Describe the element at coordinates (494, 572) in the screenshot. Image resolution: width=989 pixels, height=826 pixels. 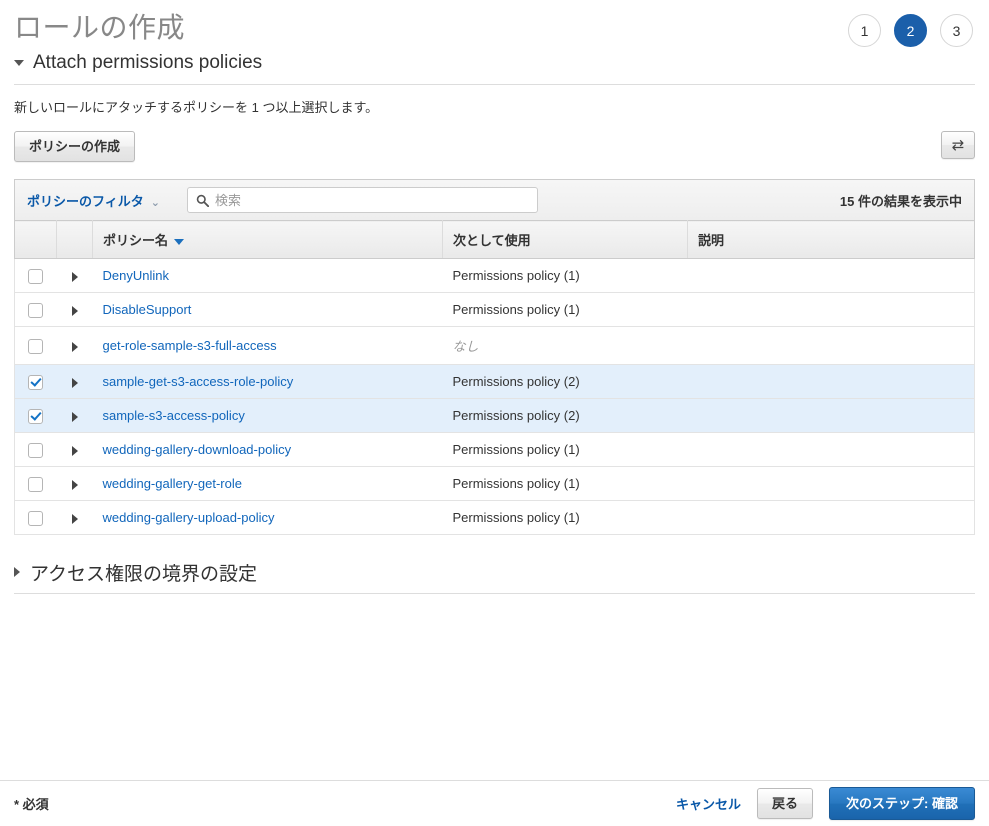
I see `permissions-boundary-section-header: アクセス権限の境界の設定` at that location.